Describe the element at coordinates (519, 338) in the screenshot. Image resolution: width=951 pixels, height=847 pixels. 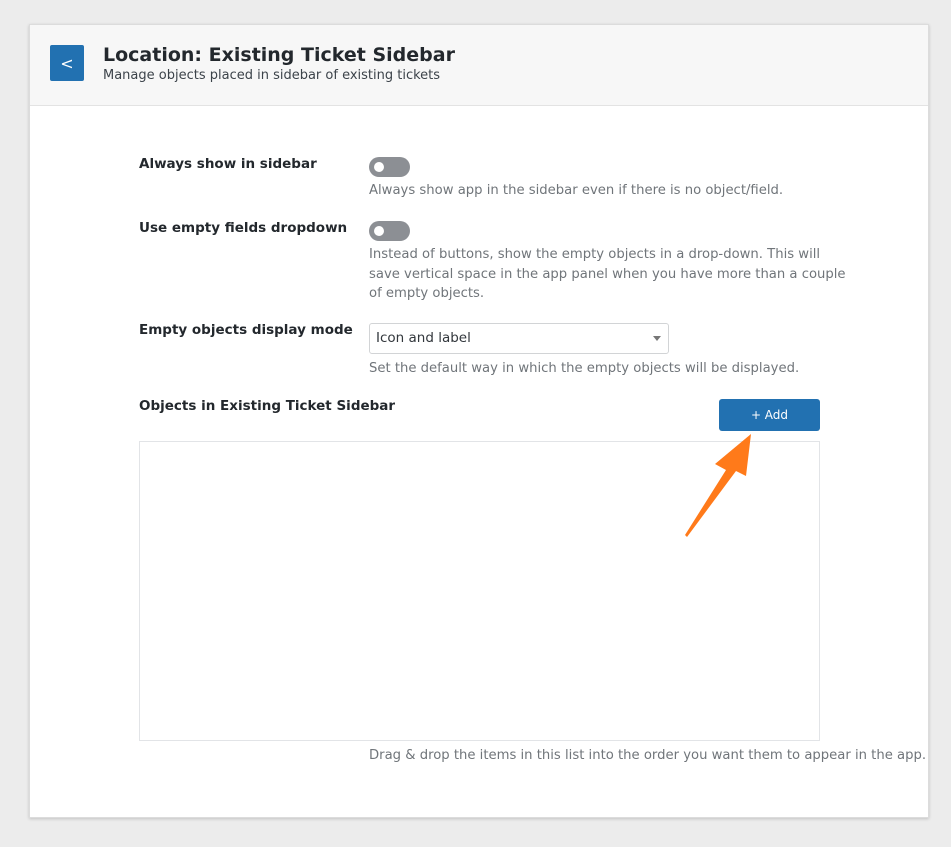
I see `display-mode-select: Icon and label` at that location.